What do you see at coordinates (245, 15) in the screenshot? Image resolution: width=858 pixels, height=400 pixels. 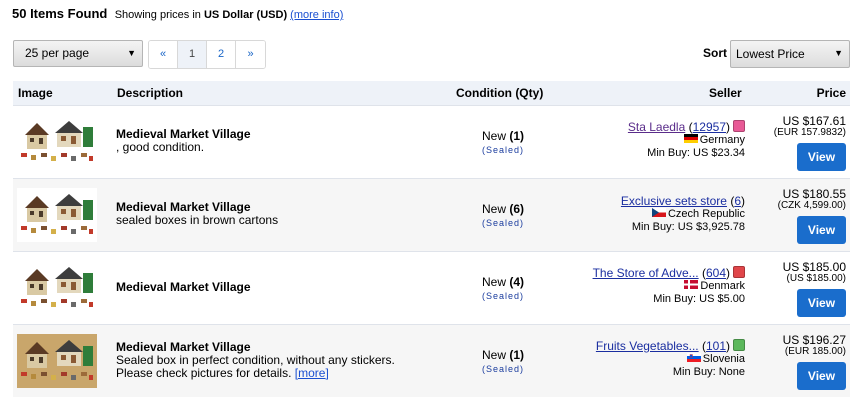 I see `currency-name: US Dollar (USD)` at bounding box center [245, 15].